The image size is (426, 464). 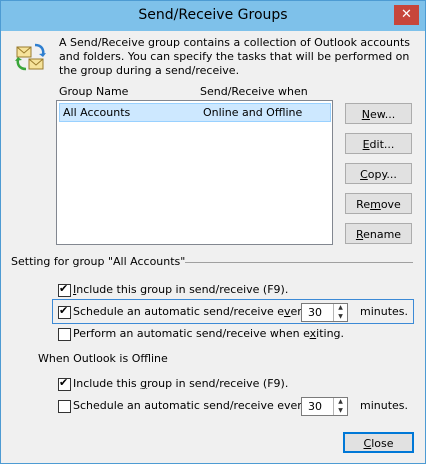 I want to click on remove-button-accel: m, so click(x=375, y=204).